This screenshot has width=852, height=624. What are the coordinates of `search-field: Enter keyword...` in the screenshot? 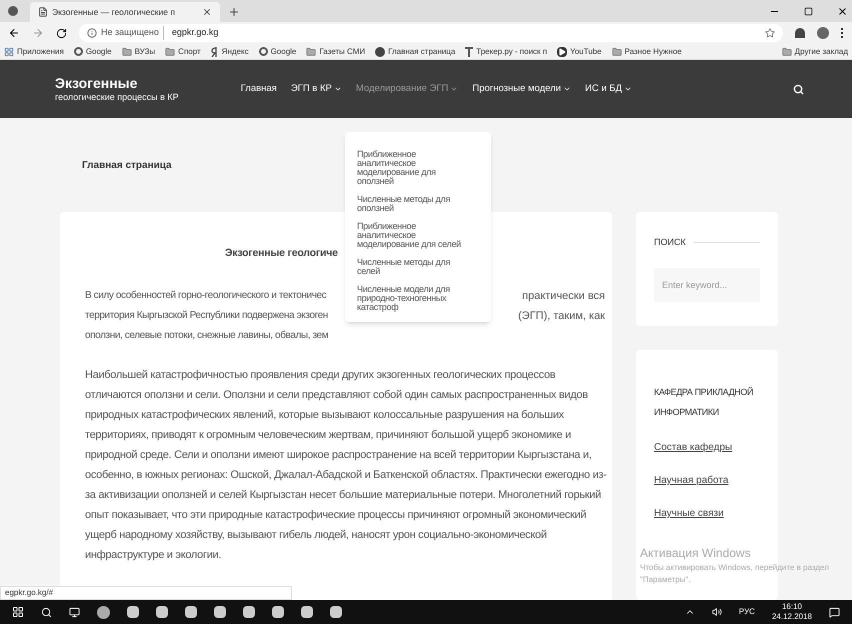 It's located at (707, 285).